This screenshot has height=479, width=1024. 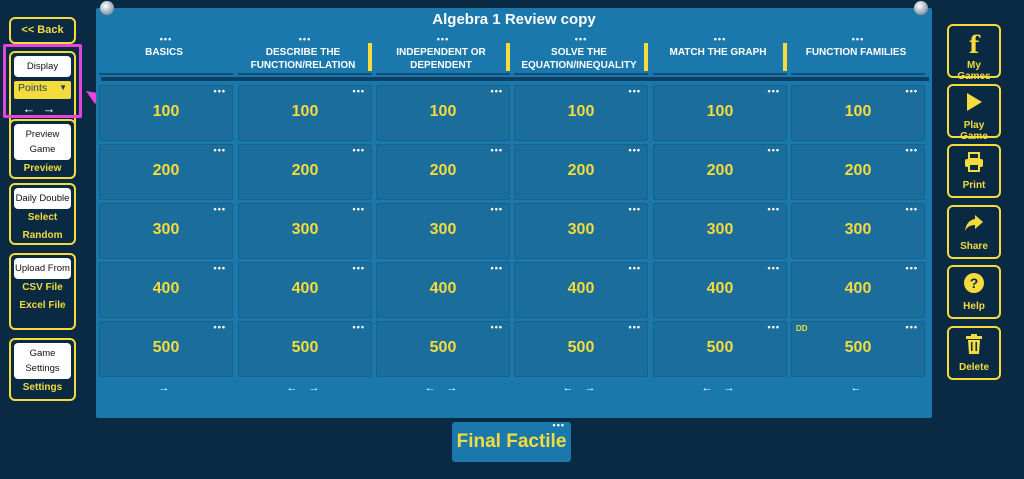 I want to click on help-button: ? Help, so click(x=974, y=292).